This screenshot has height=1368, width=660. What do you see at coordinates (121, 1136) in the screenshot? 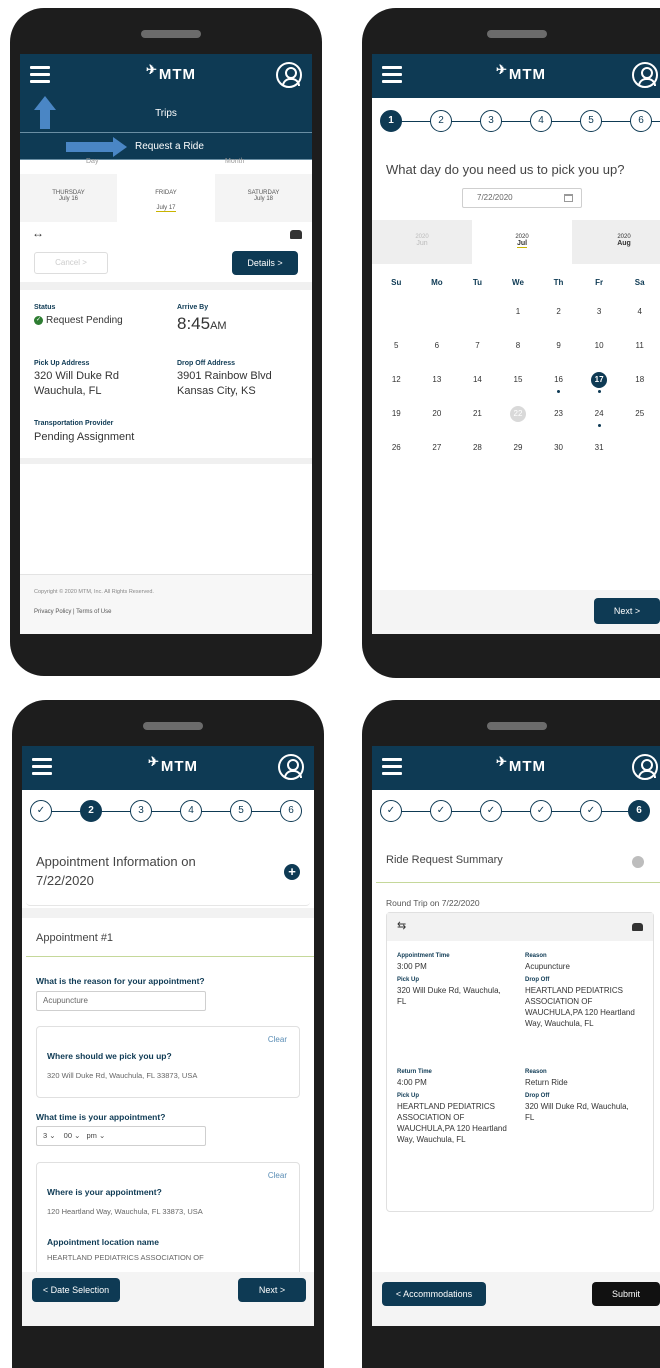
I see `time-select: 3 ⌄ 00 ⌄ pm ⌄` at bounding box center [121, 1136].